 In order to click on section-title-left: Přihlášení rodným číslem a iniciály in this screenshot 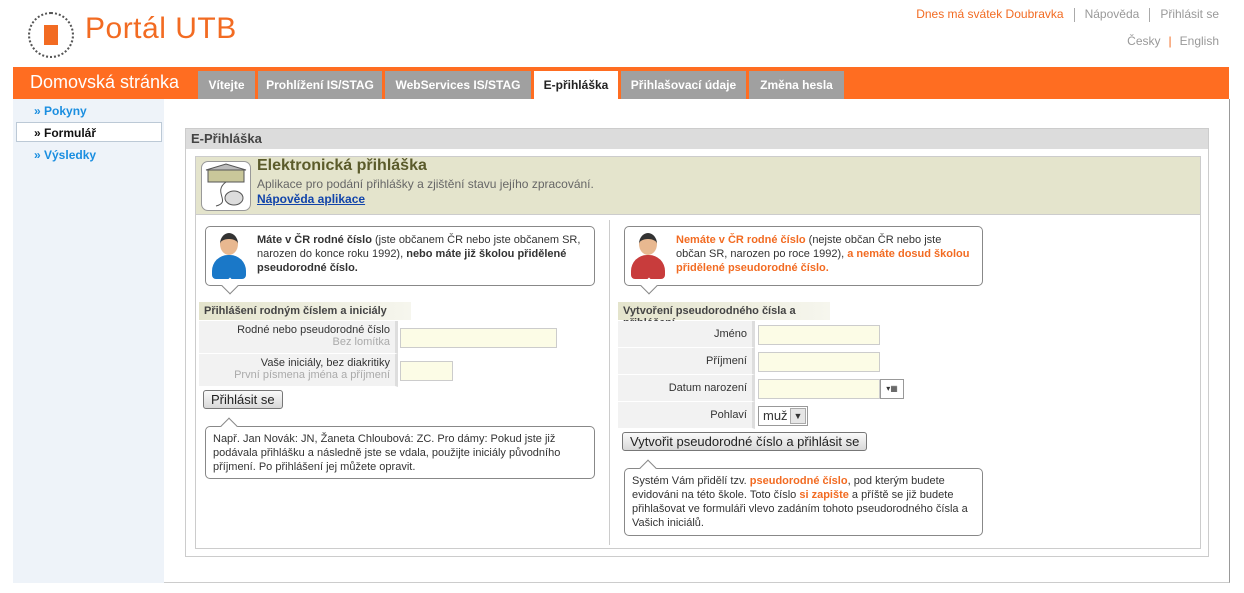, I will do `click(305, 311)`.